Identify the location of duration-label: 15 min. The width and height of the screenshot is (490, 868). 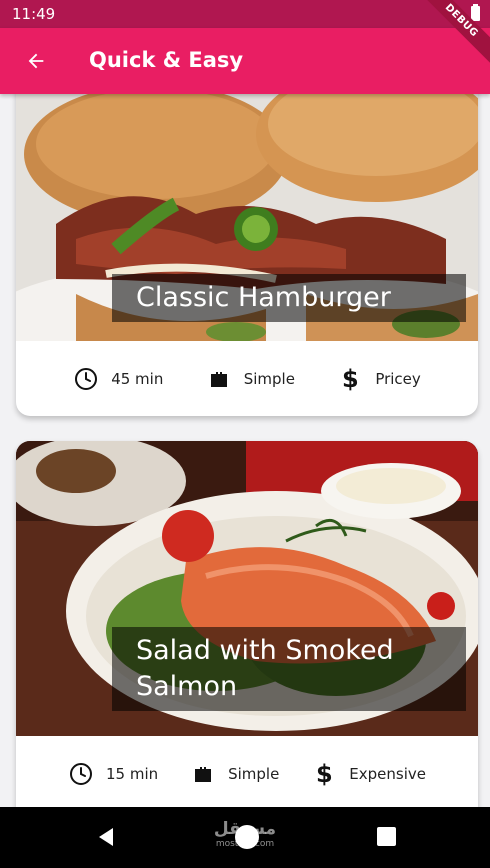
(132, 774).